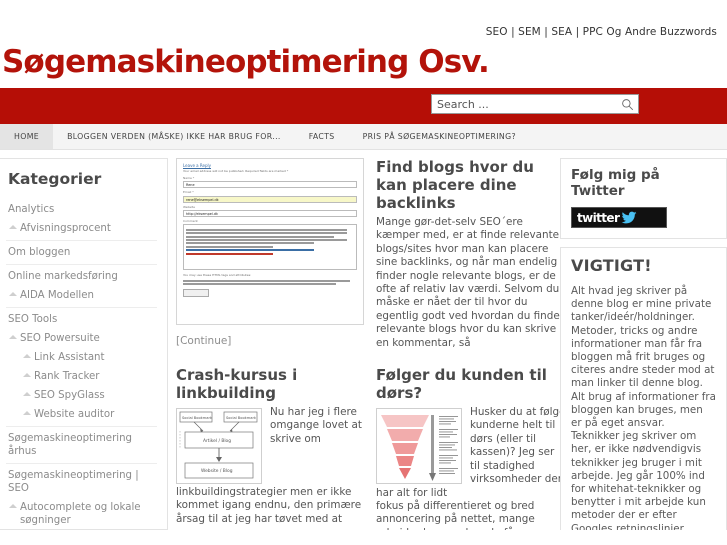  What do you see at coordinates (271, 341) in the screenshot?
I see `continue-link: [Continue]` at bounding box center [271, 341].